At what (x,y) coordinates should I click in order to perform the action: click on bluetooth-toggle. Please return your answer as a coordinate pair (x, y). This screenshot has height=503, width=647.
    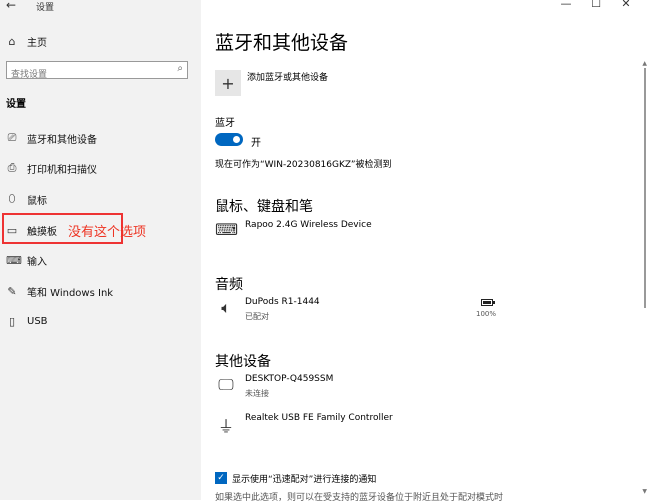
    Looking at the image, I should click on (229, 139).